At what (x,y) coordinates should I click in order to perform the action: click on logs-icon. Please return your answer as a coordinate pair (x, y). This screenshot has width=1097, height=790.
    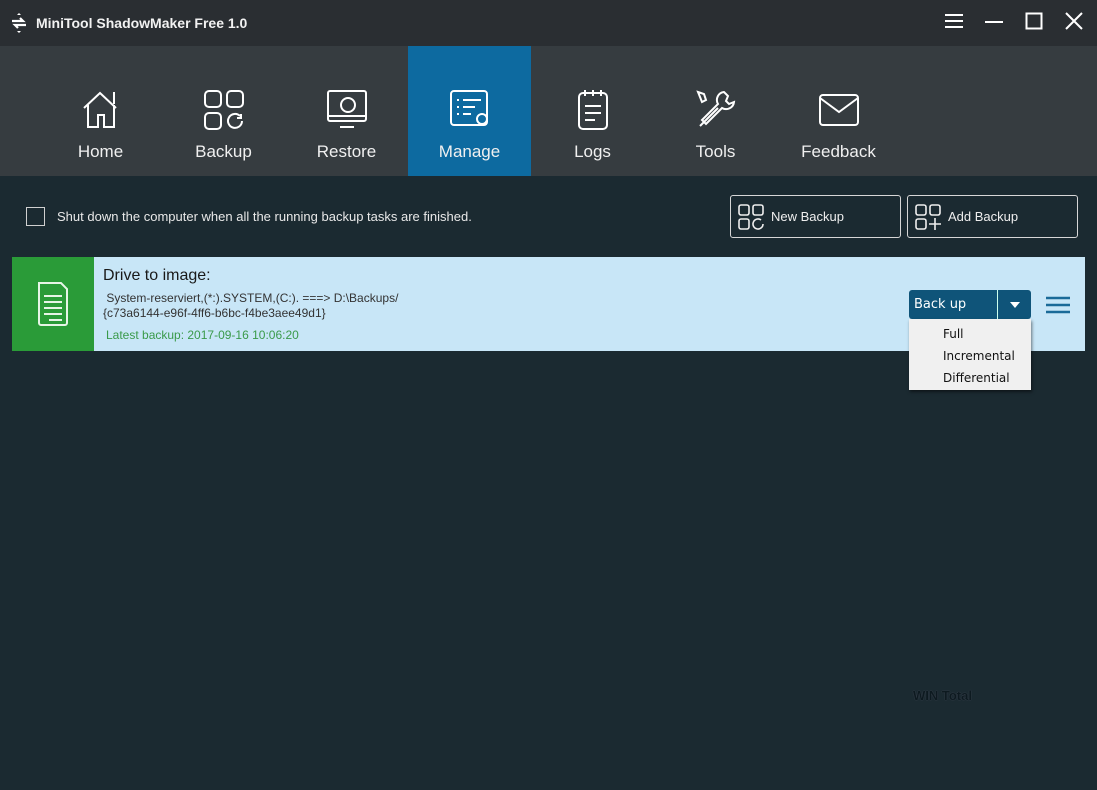
    Looking at the image, I should click on (592, 110).